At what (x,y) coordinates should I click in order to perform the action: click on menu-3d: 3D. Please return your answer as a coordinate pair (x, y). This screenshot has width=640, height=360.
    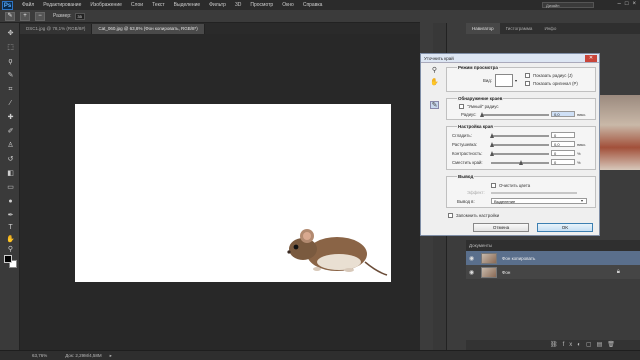
    Looking at the image, I should click on (238, 5).